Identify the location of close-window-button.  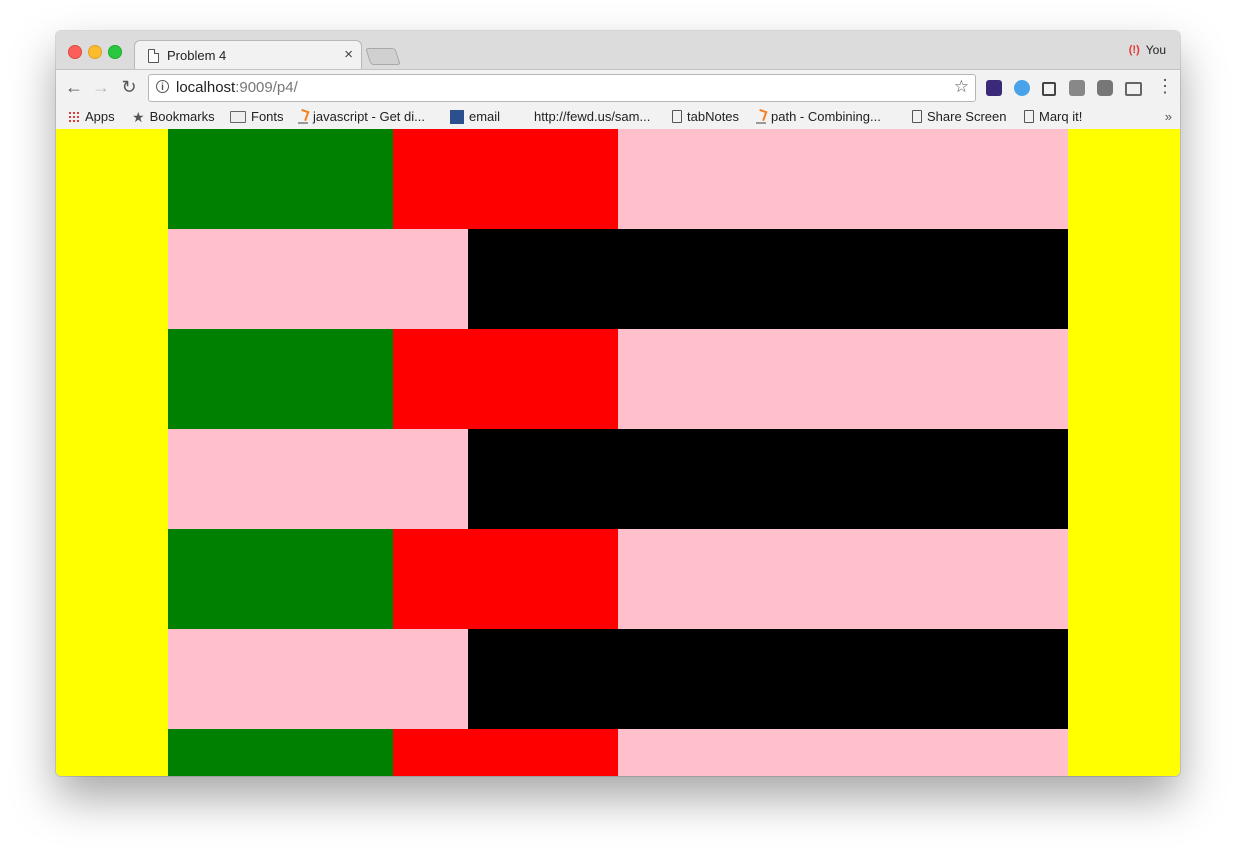
(75, 52).